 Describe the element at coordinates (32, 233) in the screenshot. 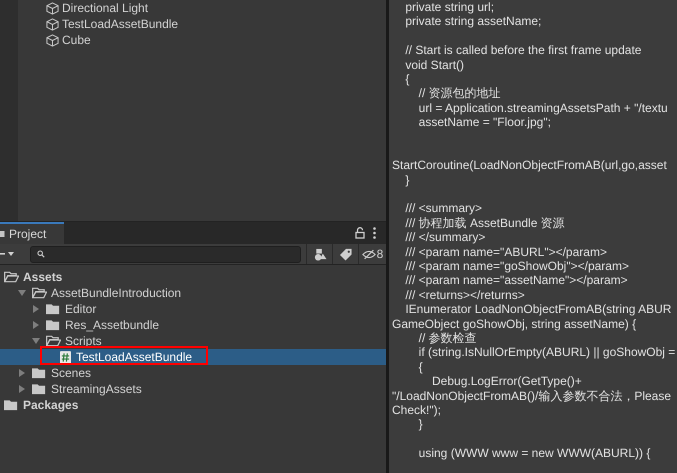

I see `project-tab: Project` at that location.